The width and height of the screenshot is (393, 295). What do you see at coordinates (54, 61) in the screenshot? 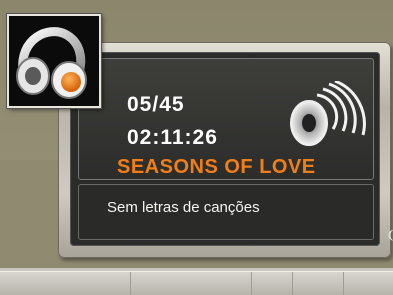
I see `headphones-icon` at bounding box center [54, 61].